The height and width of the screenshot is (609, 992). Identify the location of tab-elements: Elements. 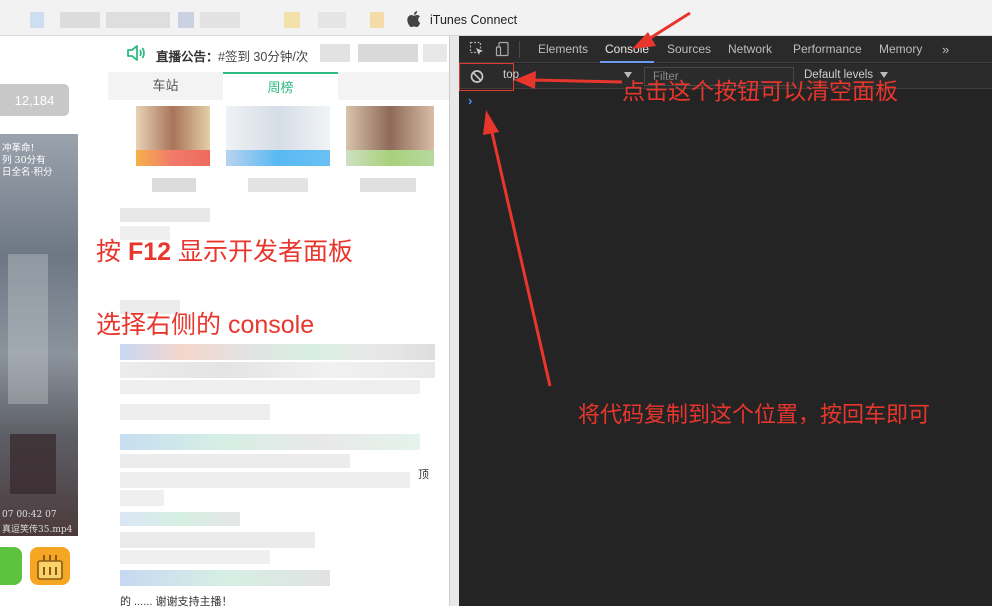
(563, 49).